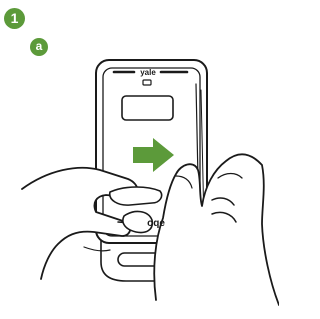  What do you see at coordinates (148, 72) in the screenshot?
I see `device-brand-text: yale` at bounding box center [148, 72].